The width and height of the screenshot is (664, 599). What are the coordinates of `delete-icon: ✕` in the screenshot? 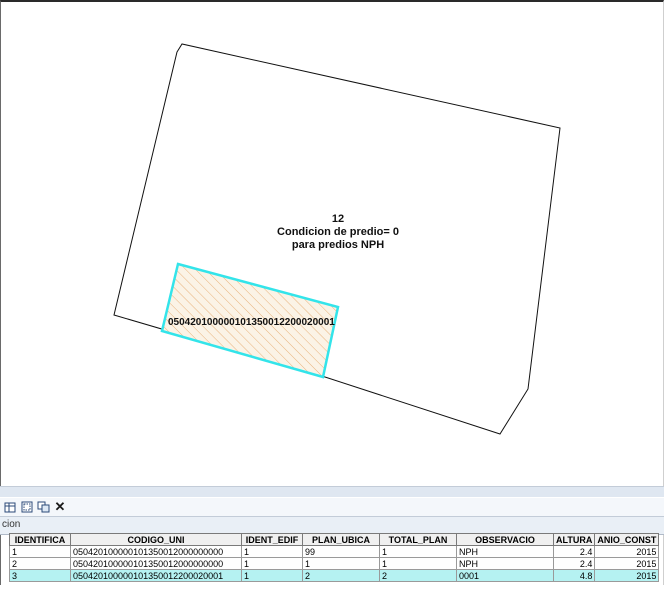 It's located at (60, 507).